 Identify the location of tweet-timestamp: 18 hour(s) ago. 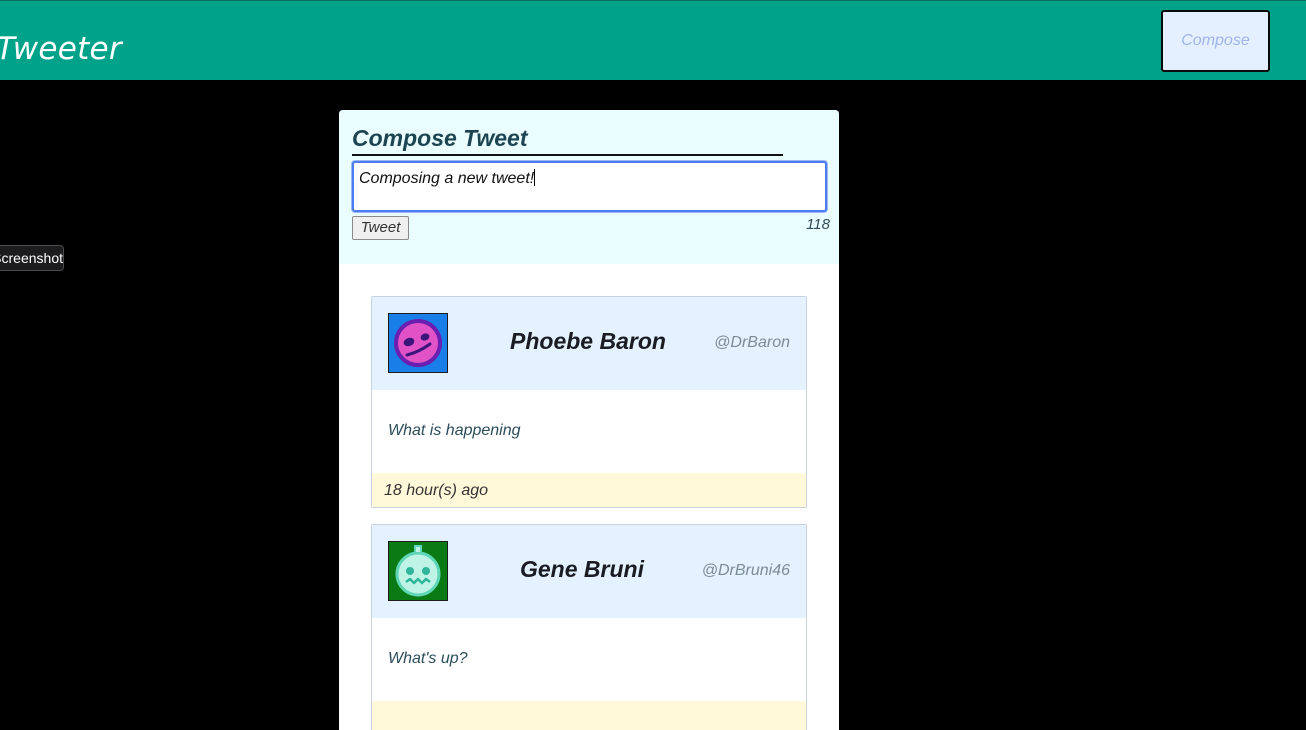
(436, 490).